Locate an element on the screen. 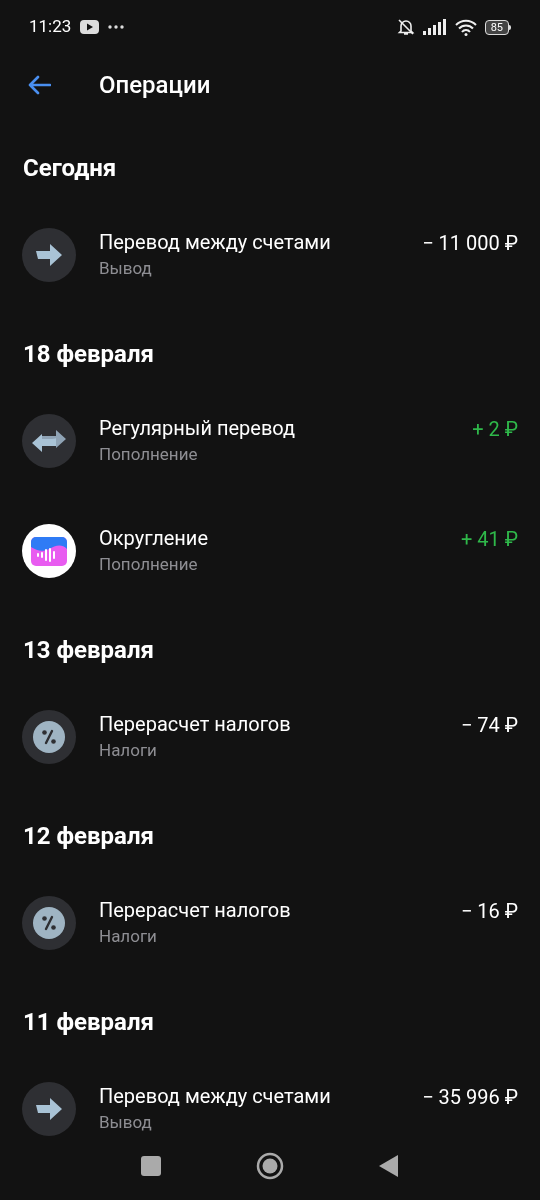 This screenshot has height=1200, width=540. date-heading: 12 февраля is located at coordinates (88, 836).